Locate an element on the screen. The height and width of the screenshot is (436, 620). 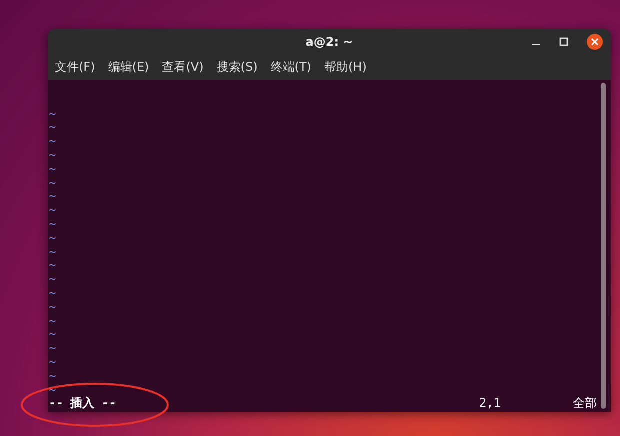
menu-item: 帮助(H) is located at coordinates (345, 67).